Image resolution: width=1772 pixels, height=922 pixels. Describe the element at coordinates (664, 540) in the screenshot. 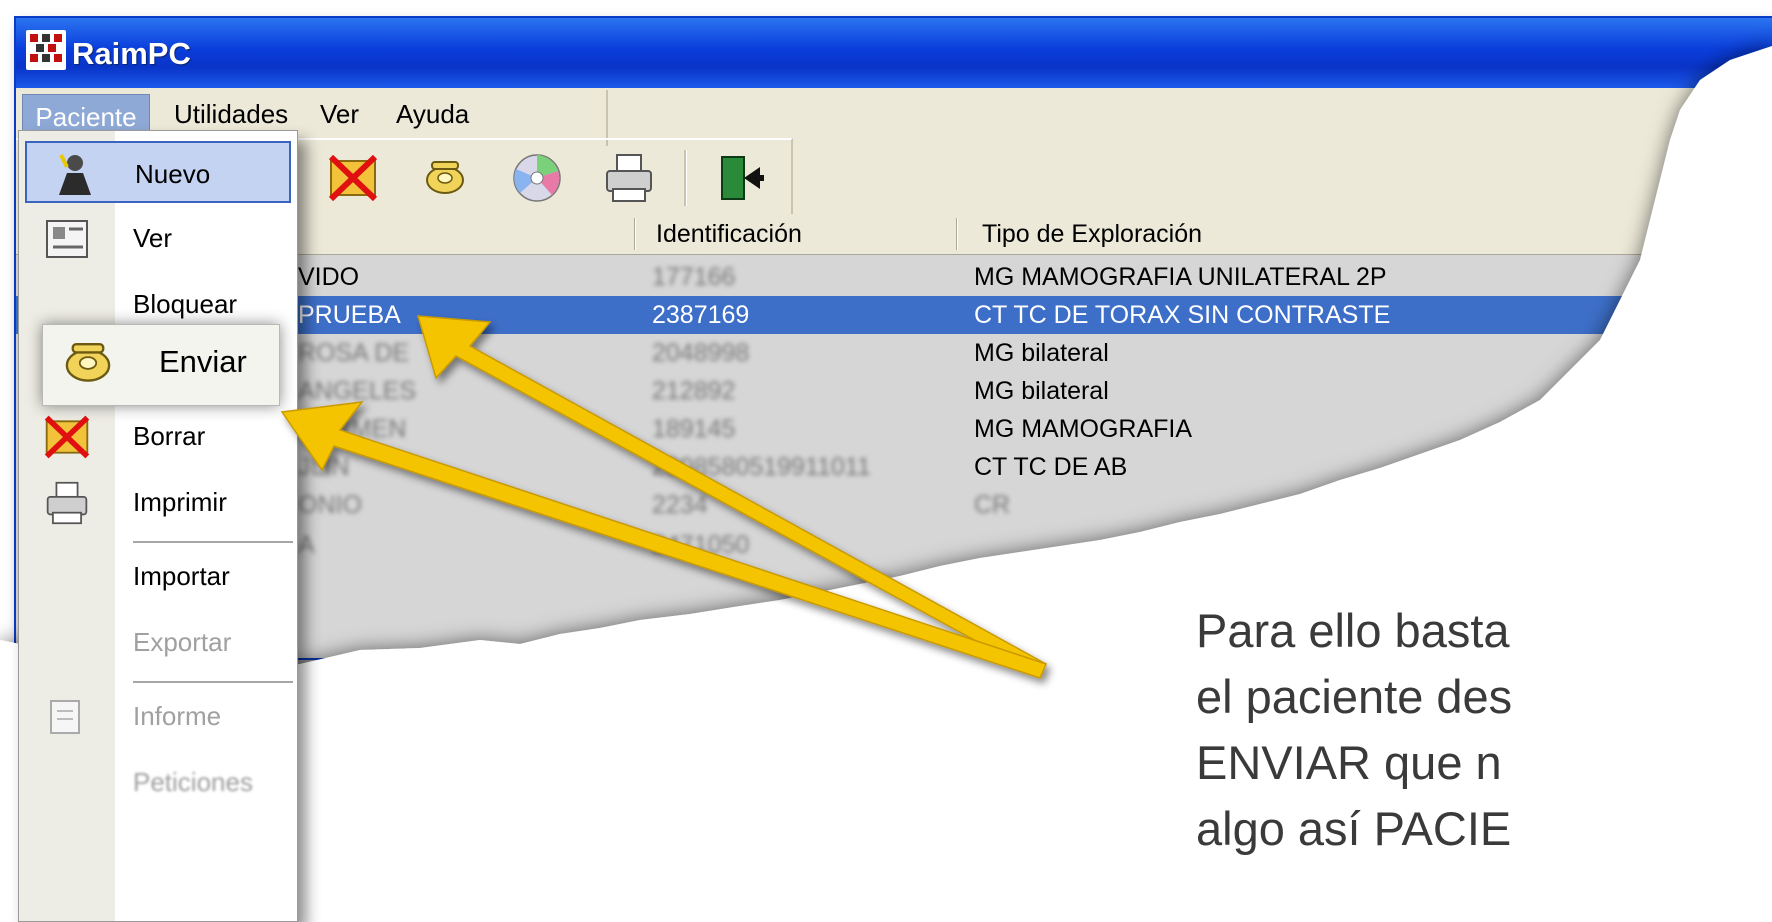

I see `arrow-to-enviar-item` at that location.